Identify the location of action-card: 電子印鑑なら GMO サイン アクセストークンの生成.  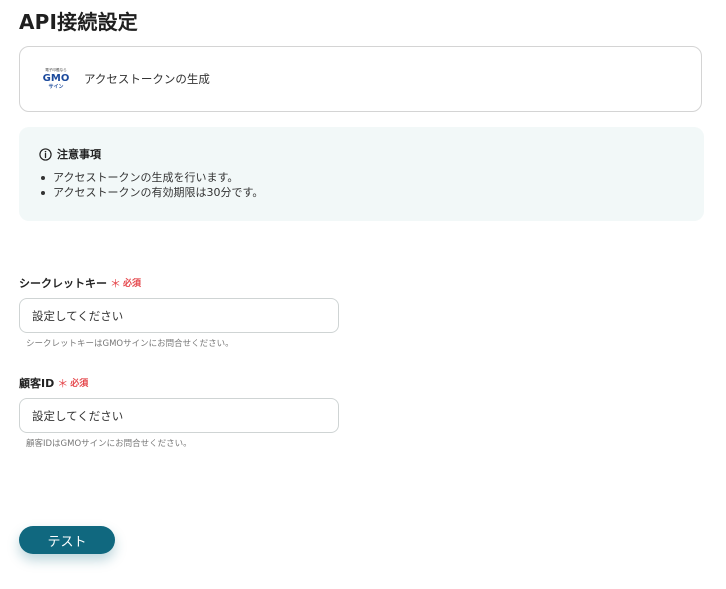
(360, 79).